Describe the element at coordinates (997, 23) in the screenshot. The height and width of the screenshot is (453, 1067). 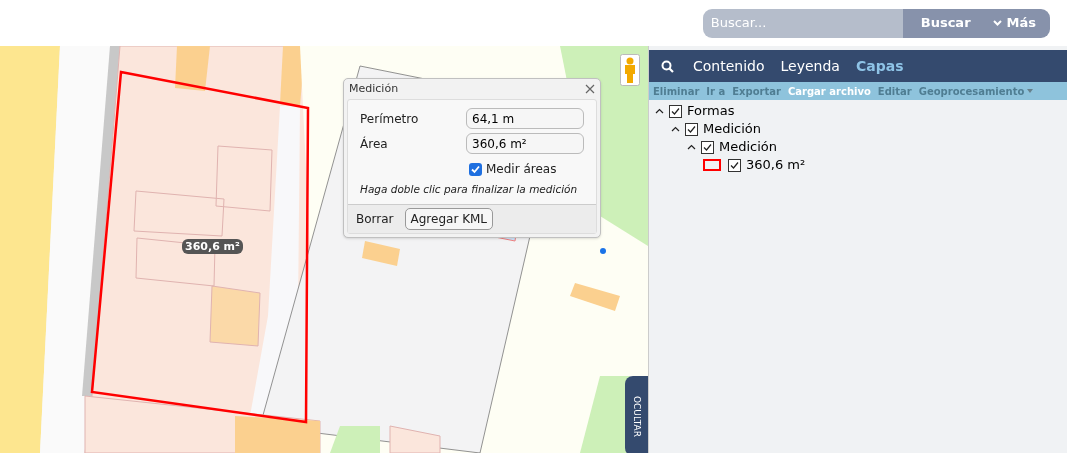
I see `chevron-down-icon` at that location.